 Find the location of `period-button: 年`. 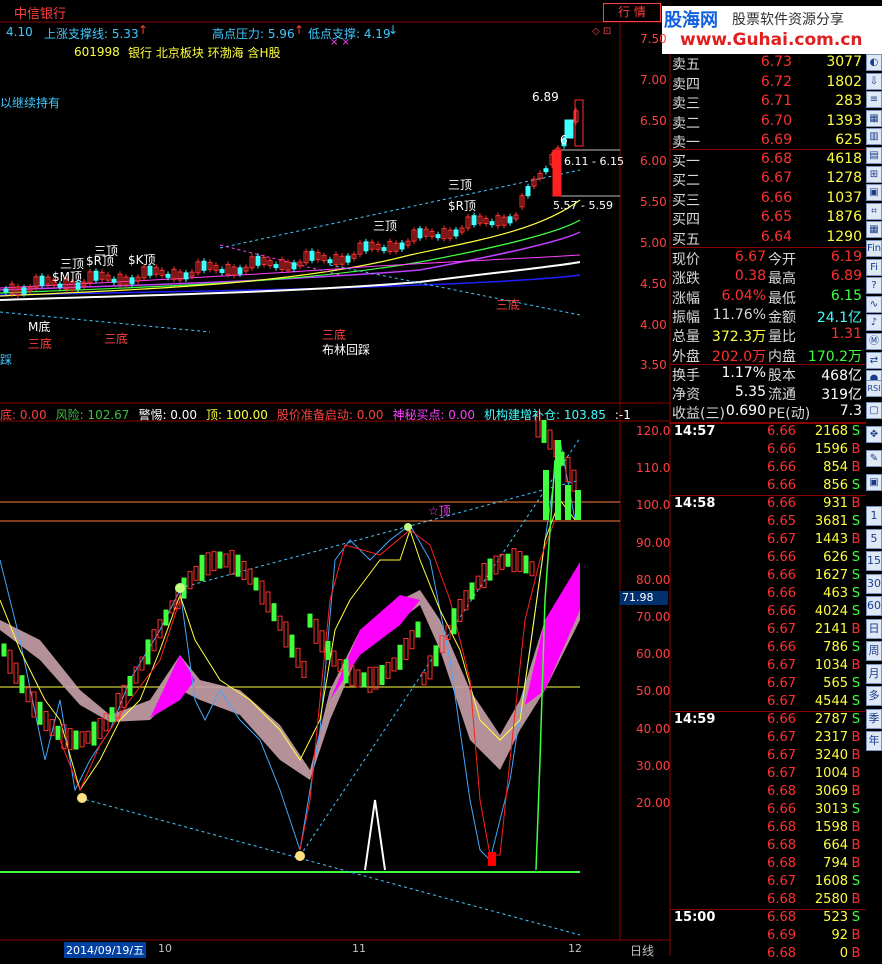

period-button: 年 is located at coordinates (874, 741).